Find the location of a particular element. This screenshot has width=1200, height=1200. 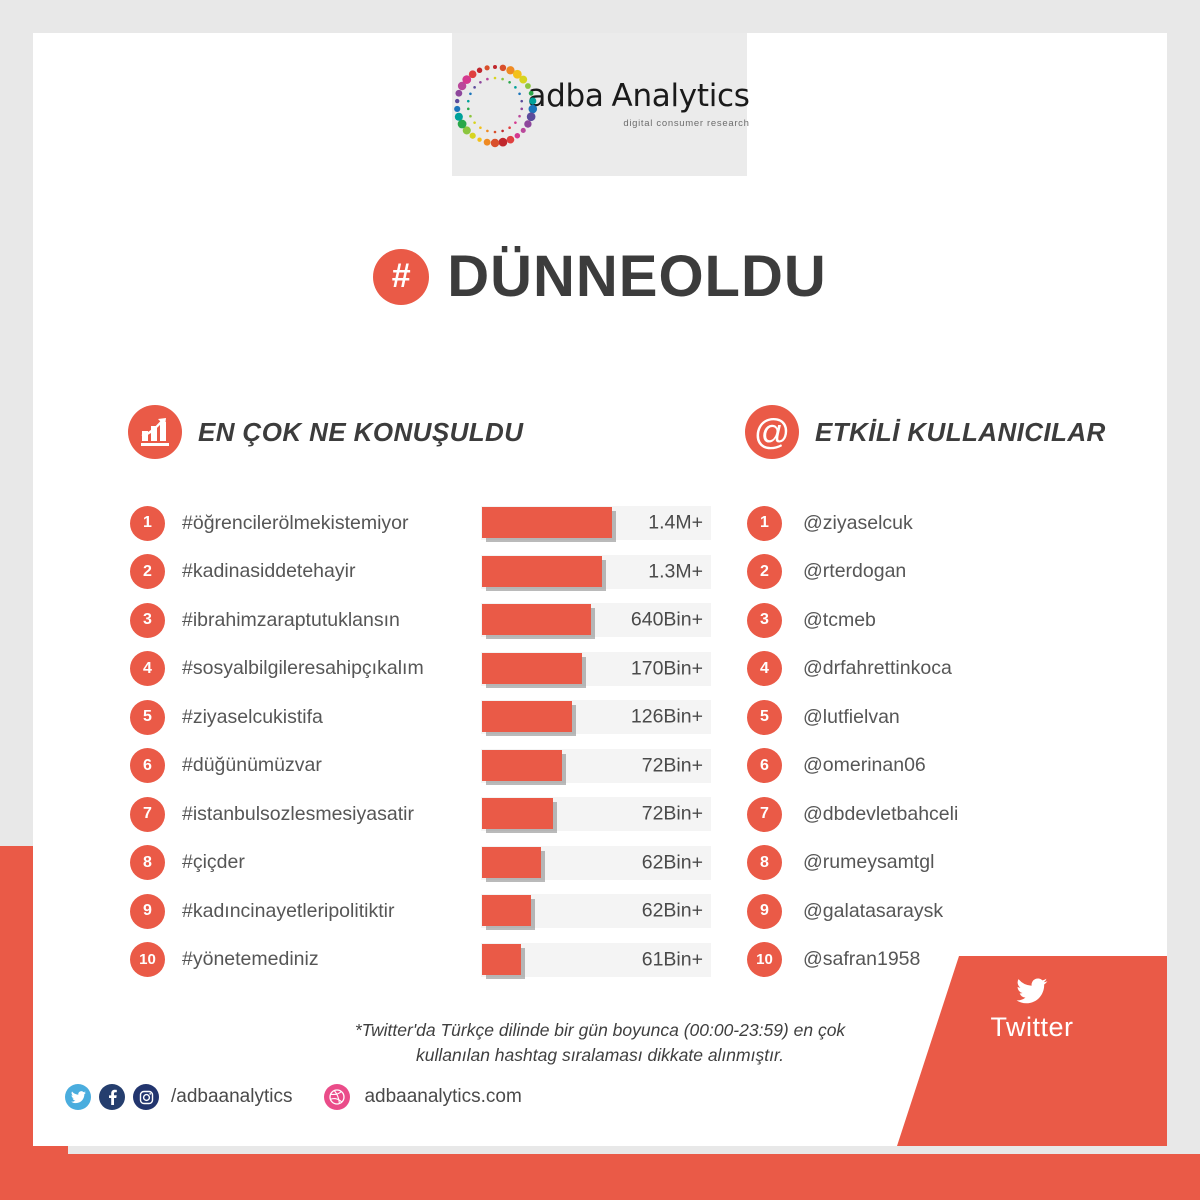

logo-tagline: digital consumer research is located at coordinates (686, 123).